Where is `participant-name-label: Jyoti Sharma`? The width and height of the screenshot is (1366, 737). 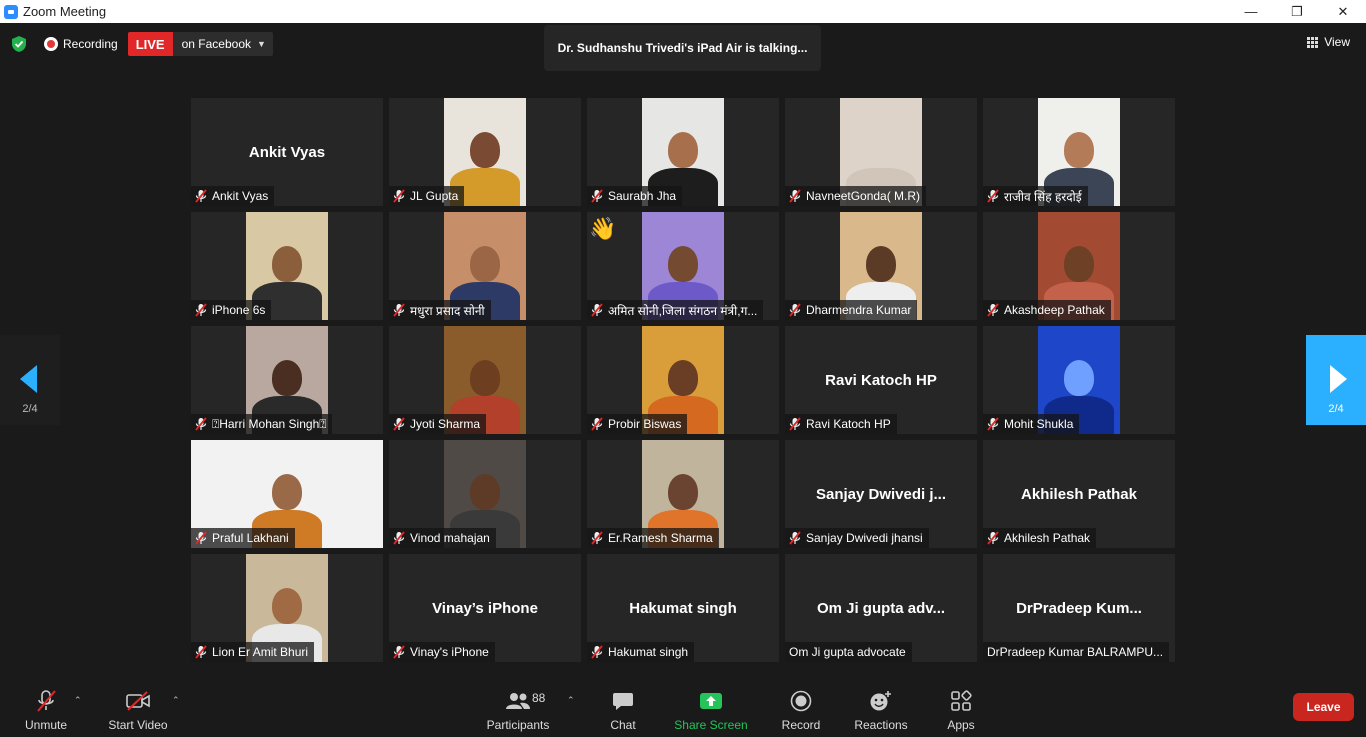
participant-name-label: Jyoti Sharma is located at coordinates (438, 424).